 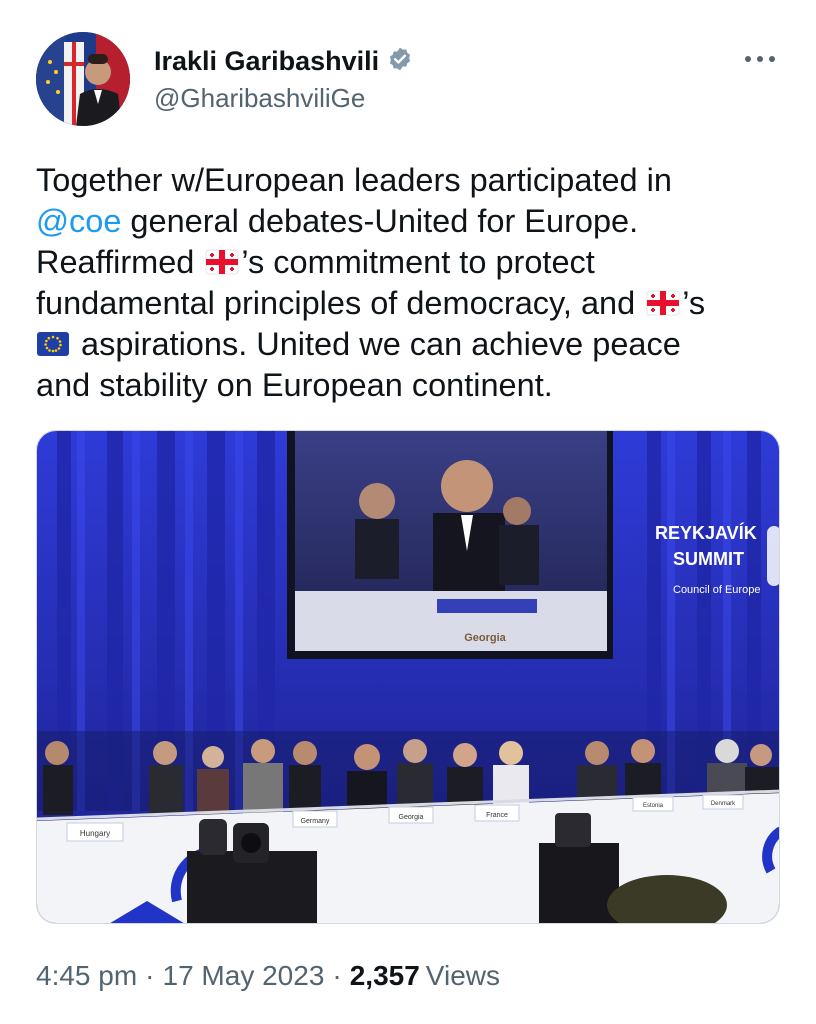 What do you see at coordinates (86, 976) in the screenshot?
I see `tweet-time: 4:45 pm` at bounding box center [86, 976].